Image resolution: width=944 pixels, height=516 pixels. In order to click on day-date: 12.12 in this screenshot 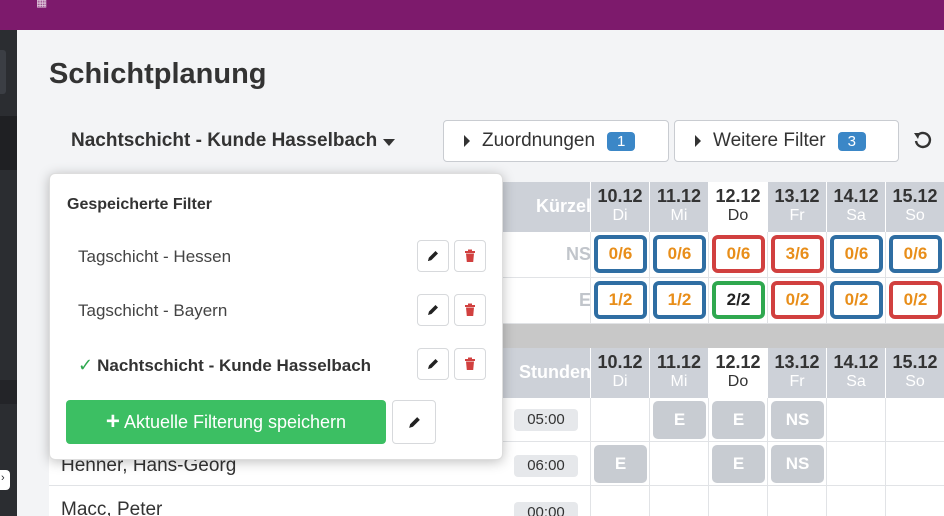, I will do `click(738, 196)`.